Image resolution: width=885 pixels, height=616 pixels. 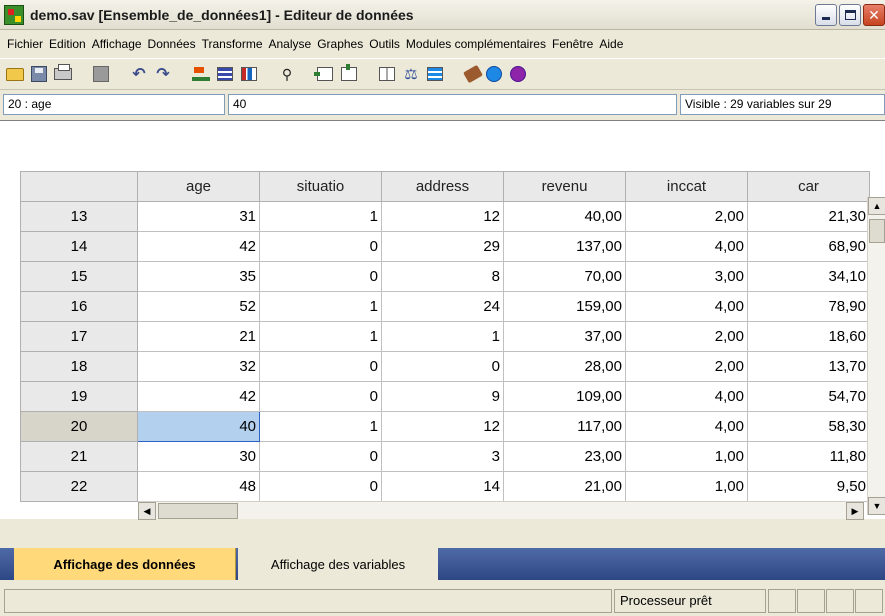 What do you see at coordinates (338, 564) in the screenshot?
I see `tab-variable-view: Affichage des variables` at bounding box center [338, 564].